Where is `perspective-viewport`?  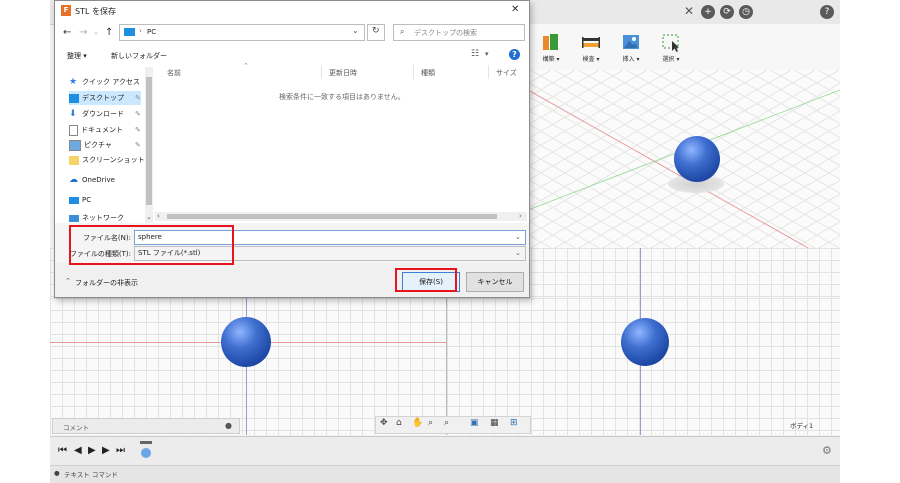 perspective-viewport is located at coordinates (684, 159).